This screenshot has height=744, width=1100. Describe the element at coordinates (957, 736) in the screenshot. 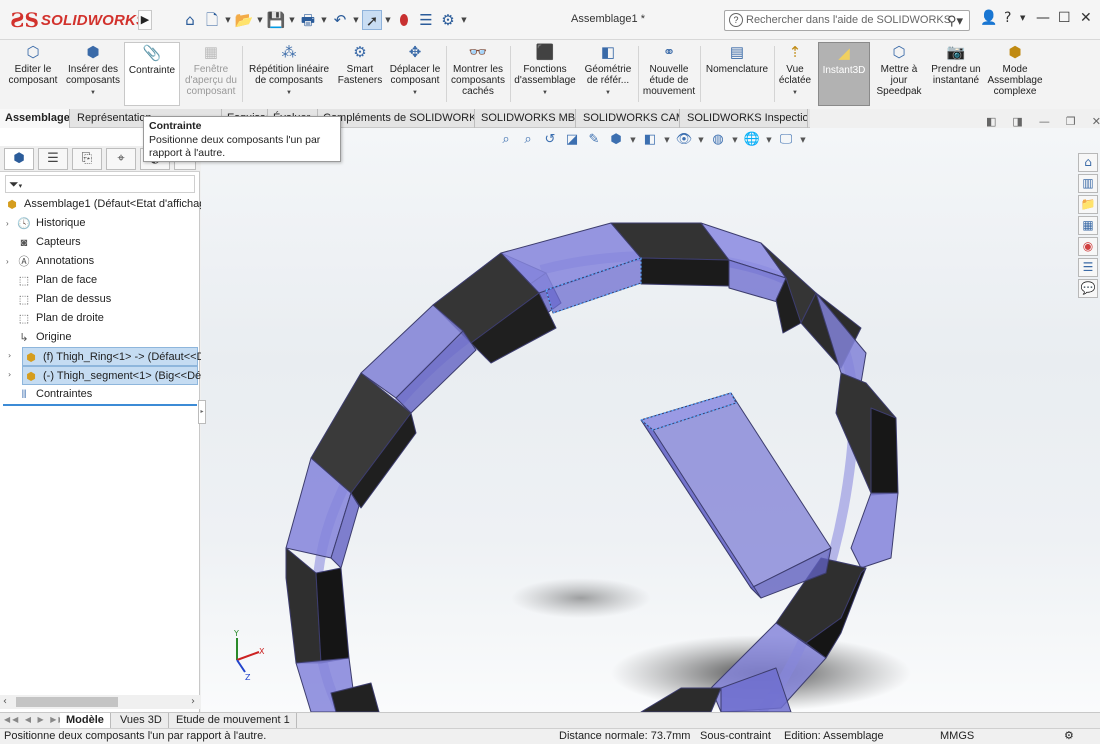

I see `status-units: MMGS` at that location.